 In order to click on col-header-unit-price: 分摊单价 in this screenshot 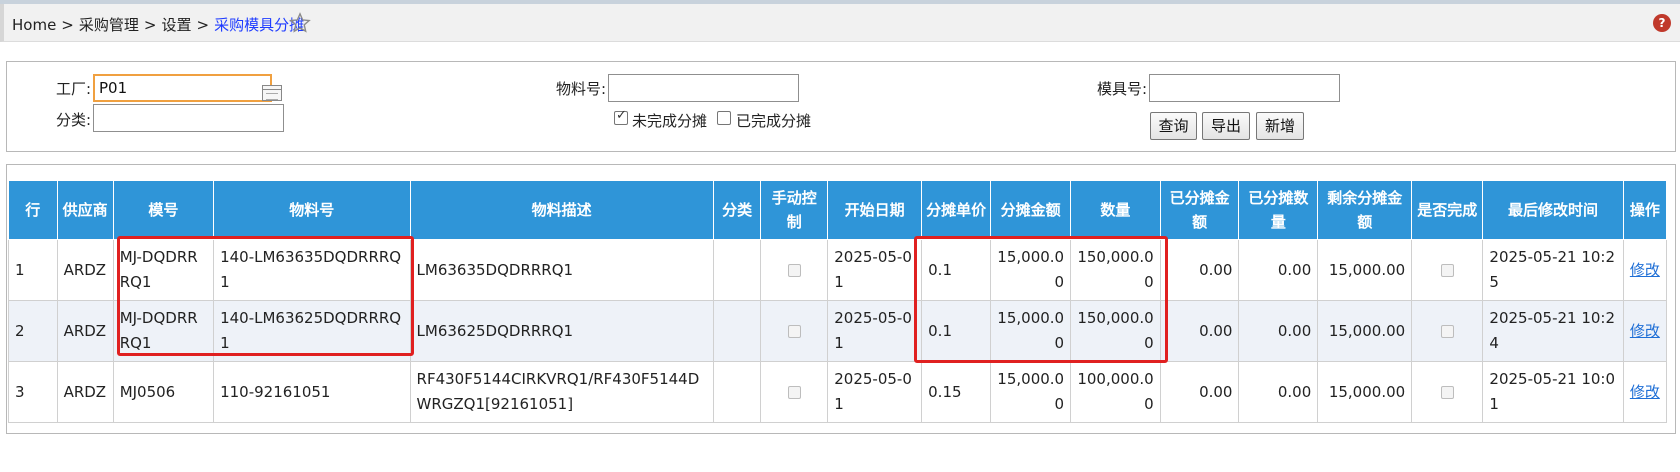, I will do `click(956, 210)`.